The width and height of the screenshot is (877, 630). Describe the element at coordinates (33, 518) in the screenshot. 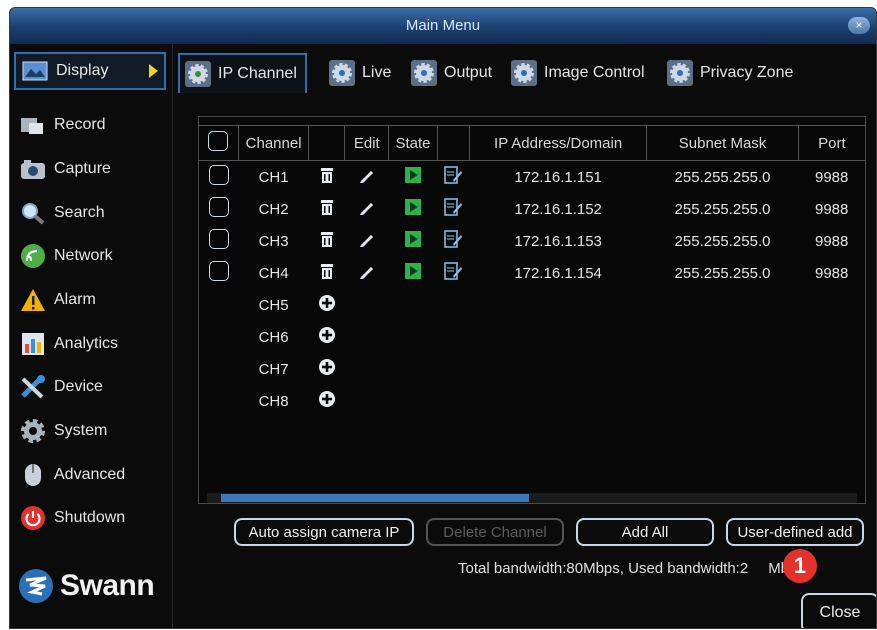

I see `power-icon` at that location.